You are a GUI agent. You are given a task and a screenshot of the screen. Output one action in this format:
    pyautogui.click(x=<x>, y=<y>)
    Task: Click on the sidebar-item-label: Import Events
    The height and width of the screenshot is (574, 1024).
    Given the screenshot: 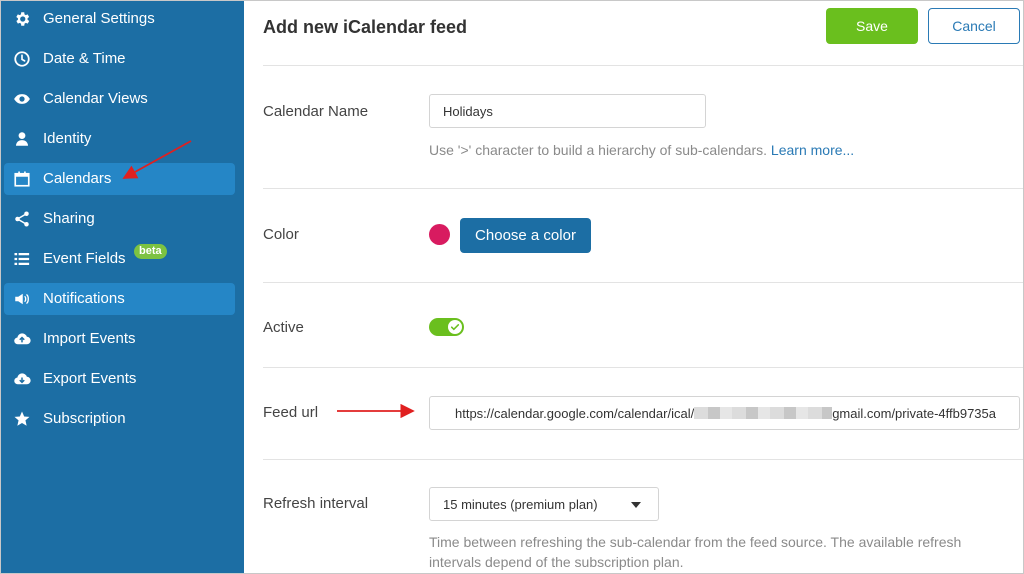 What is the action you would take?
    pyautogui.click(x=89, y=338)
    